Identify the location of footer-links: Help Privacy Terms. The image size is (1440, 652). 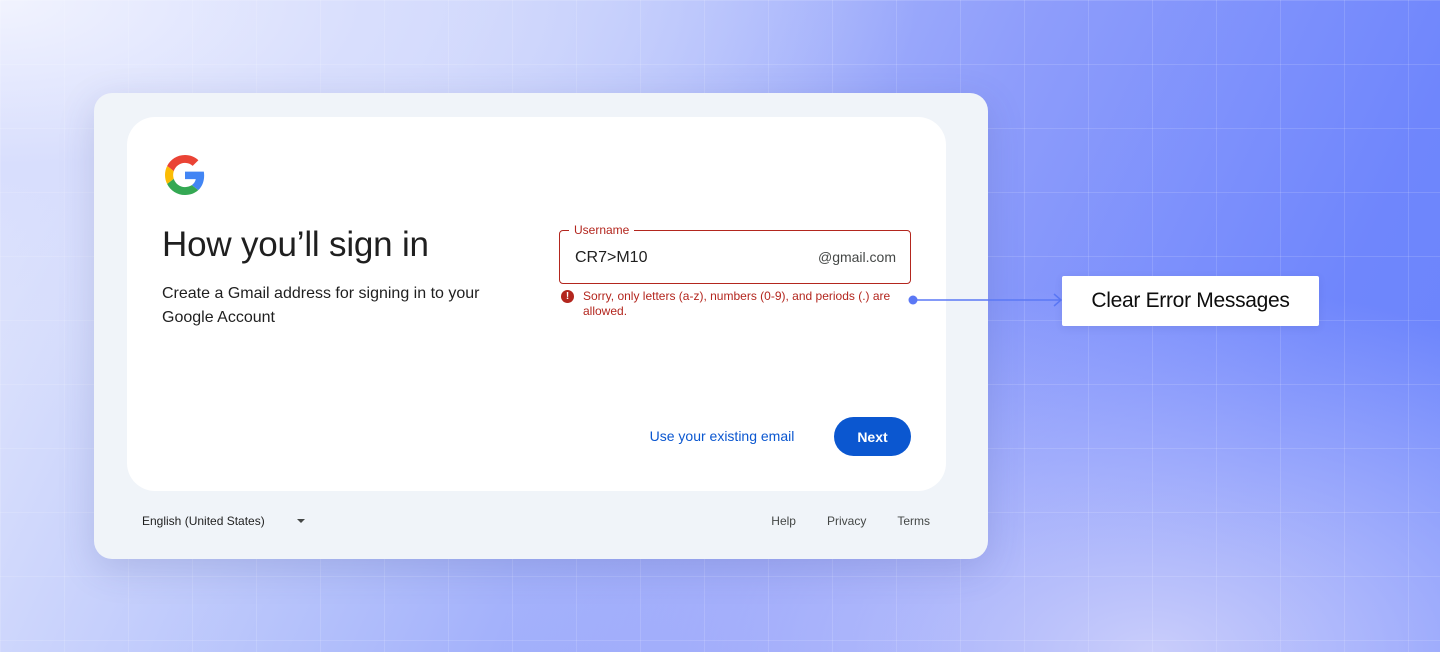
(850, 521).